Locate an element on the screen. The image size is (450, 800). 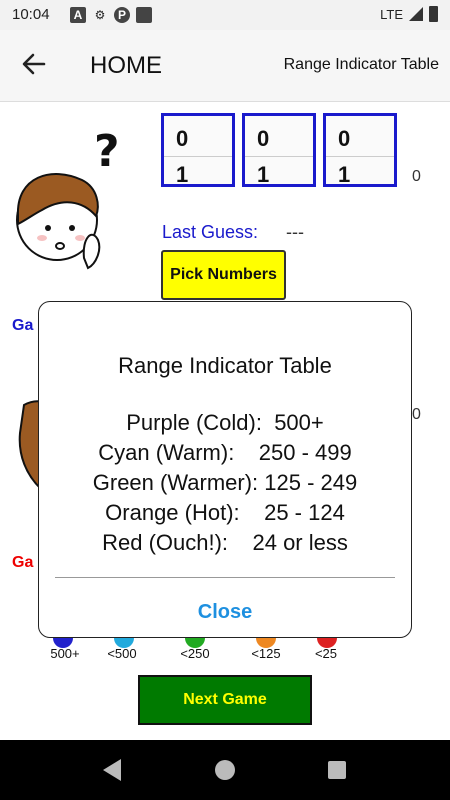
digit-3-next: 1 is located at coordinates (344, 174).